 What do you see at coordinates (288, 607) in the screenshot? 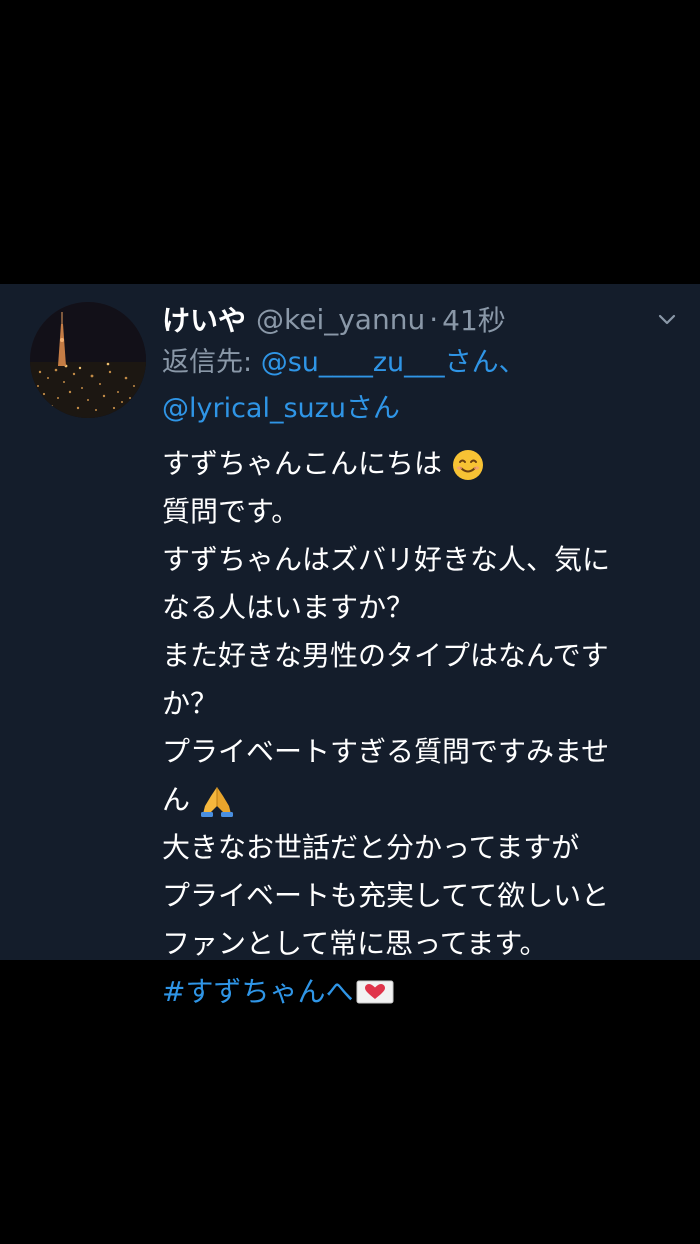
I see `tweet-text-line: なる人はいますか？` at bounding box center [288, 607].